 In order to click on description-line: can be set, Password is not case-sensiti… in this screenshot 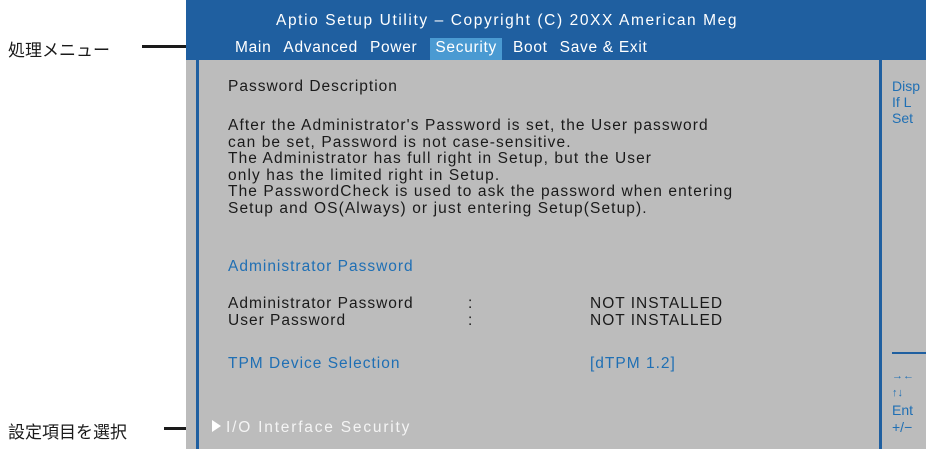, I will do `click(400, 142)`.